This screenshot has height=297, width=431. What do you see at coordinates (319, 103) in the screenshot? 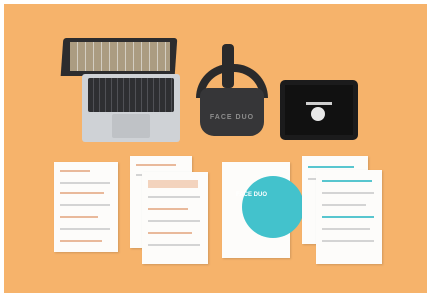
I see `tablet-screen-bar` at bounding box center [319, 103].